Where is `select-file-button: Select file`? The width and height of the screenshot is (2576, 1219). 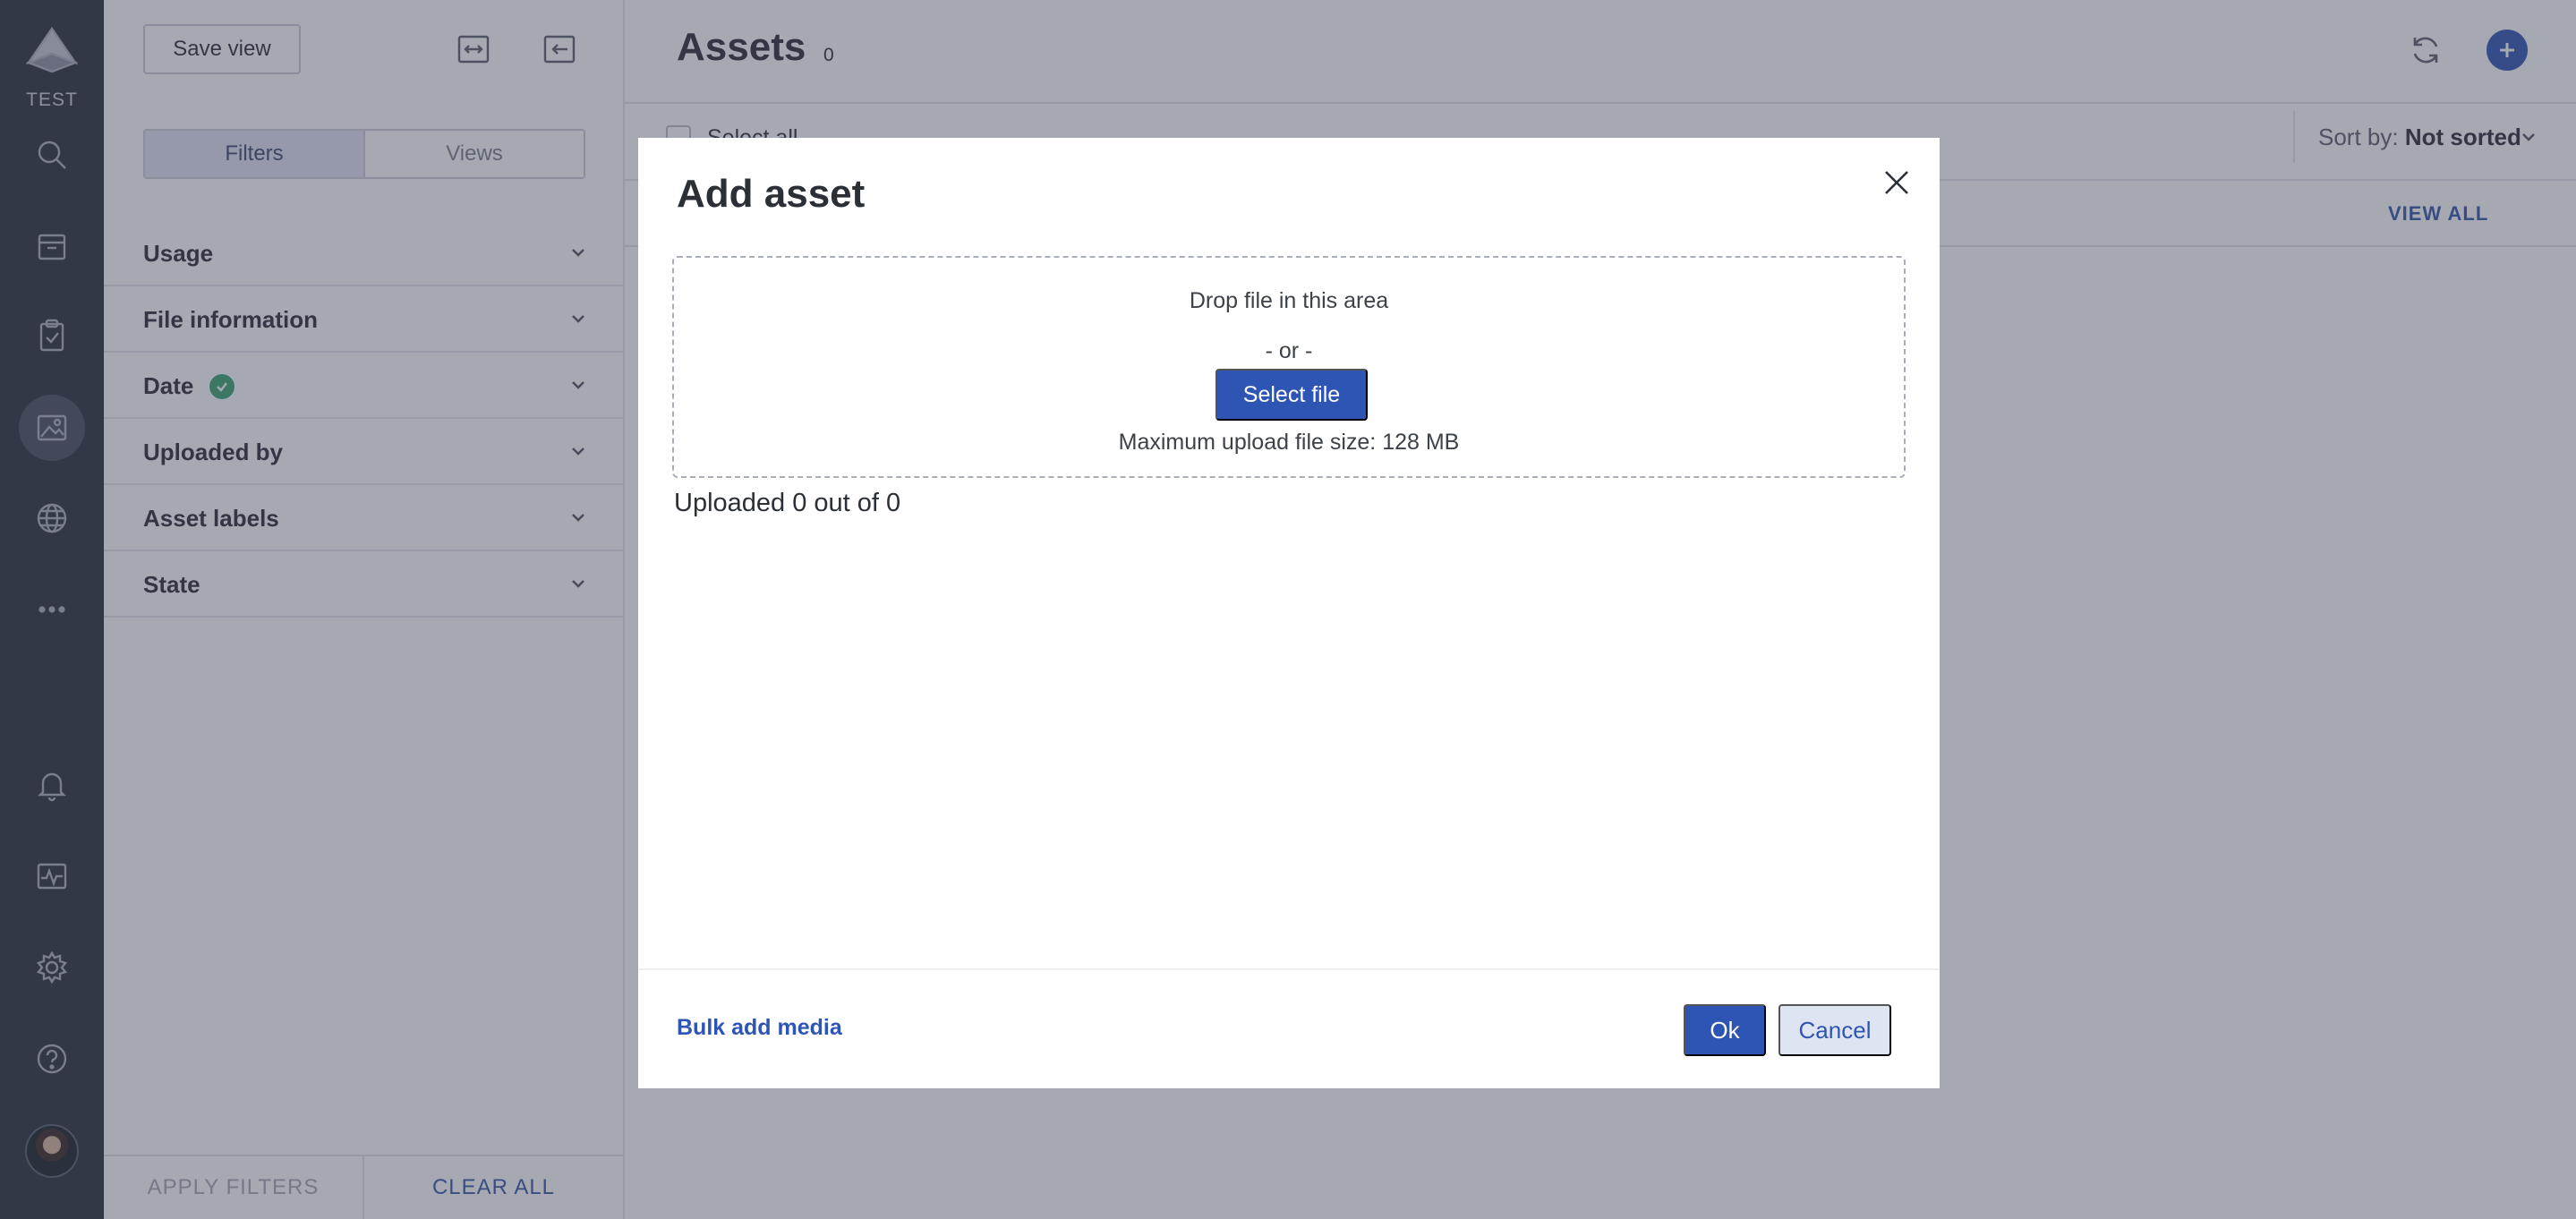
select-file-button: Select file is located at coordinates (1291, 395).